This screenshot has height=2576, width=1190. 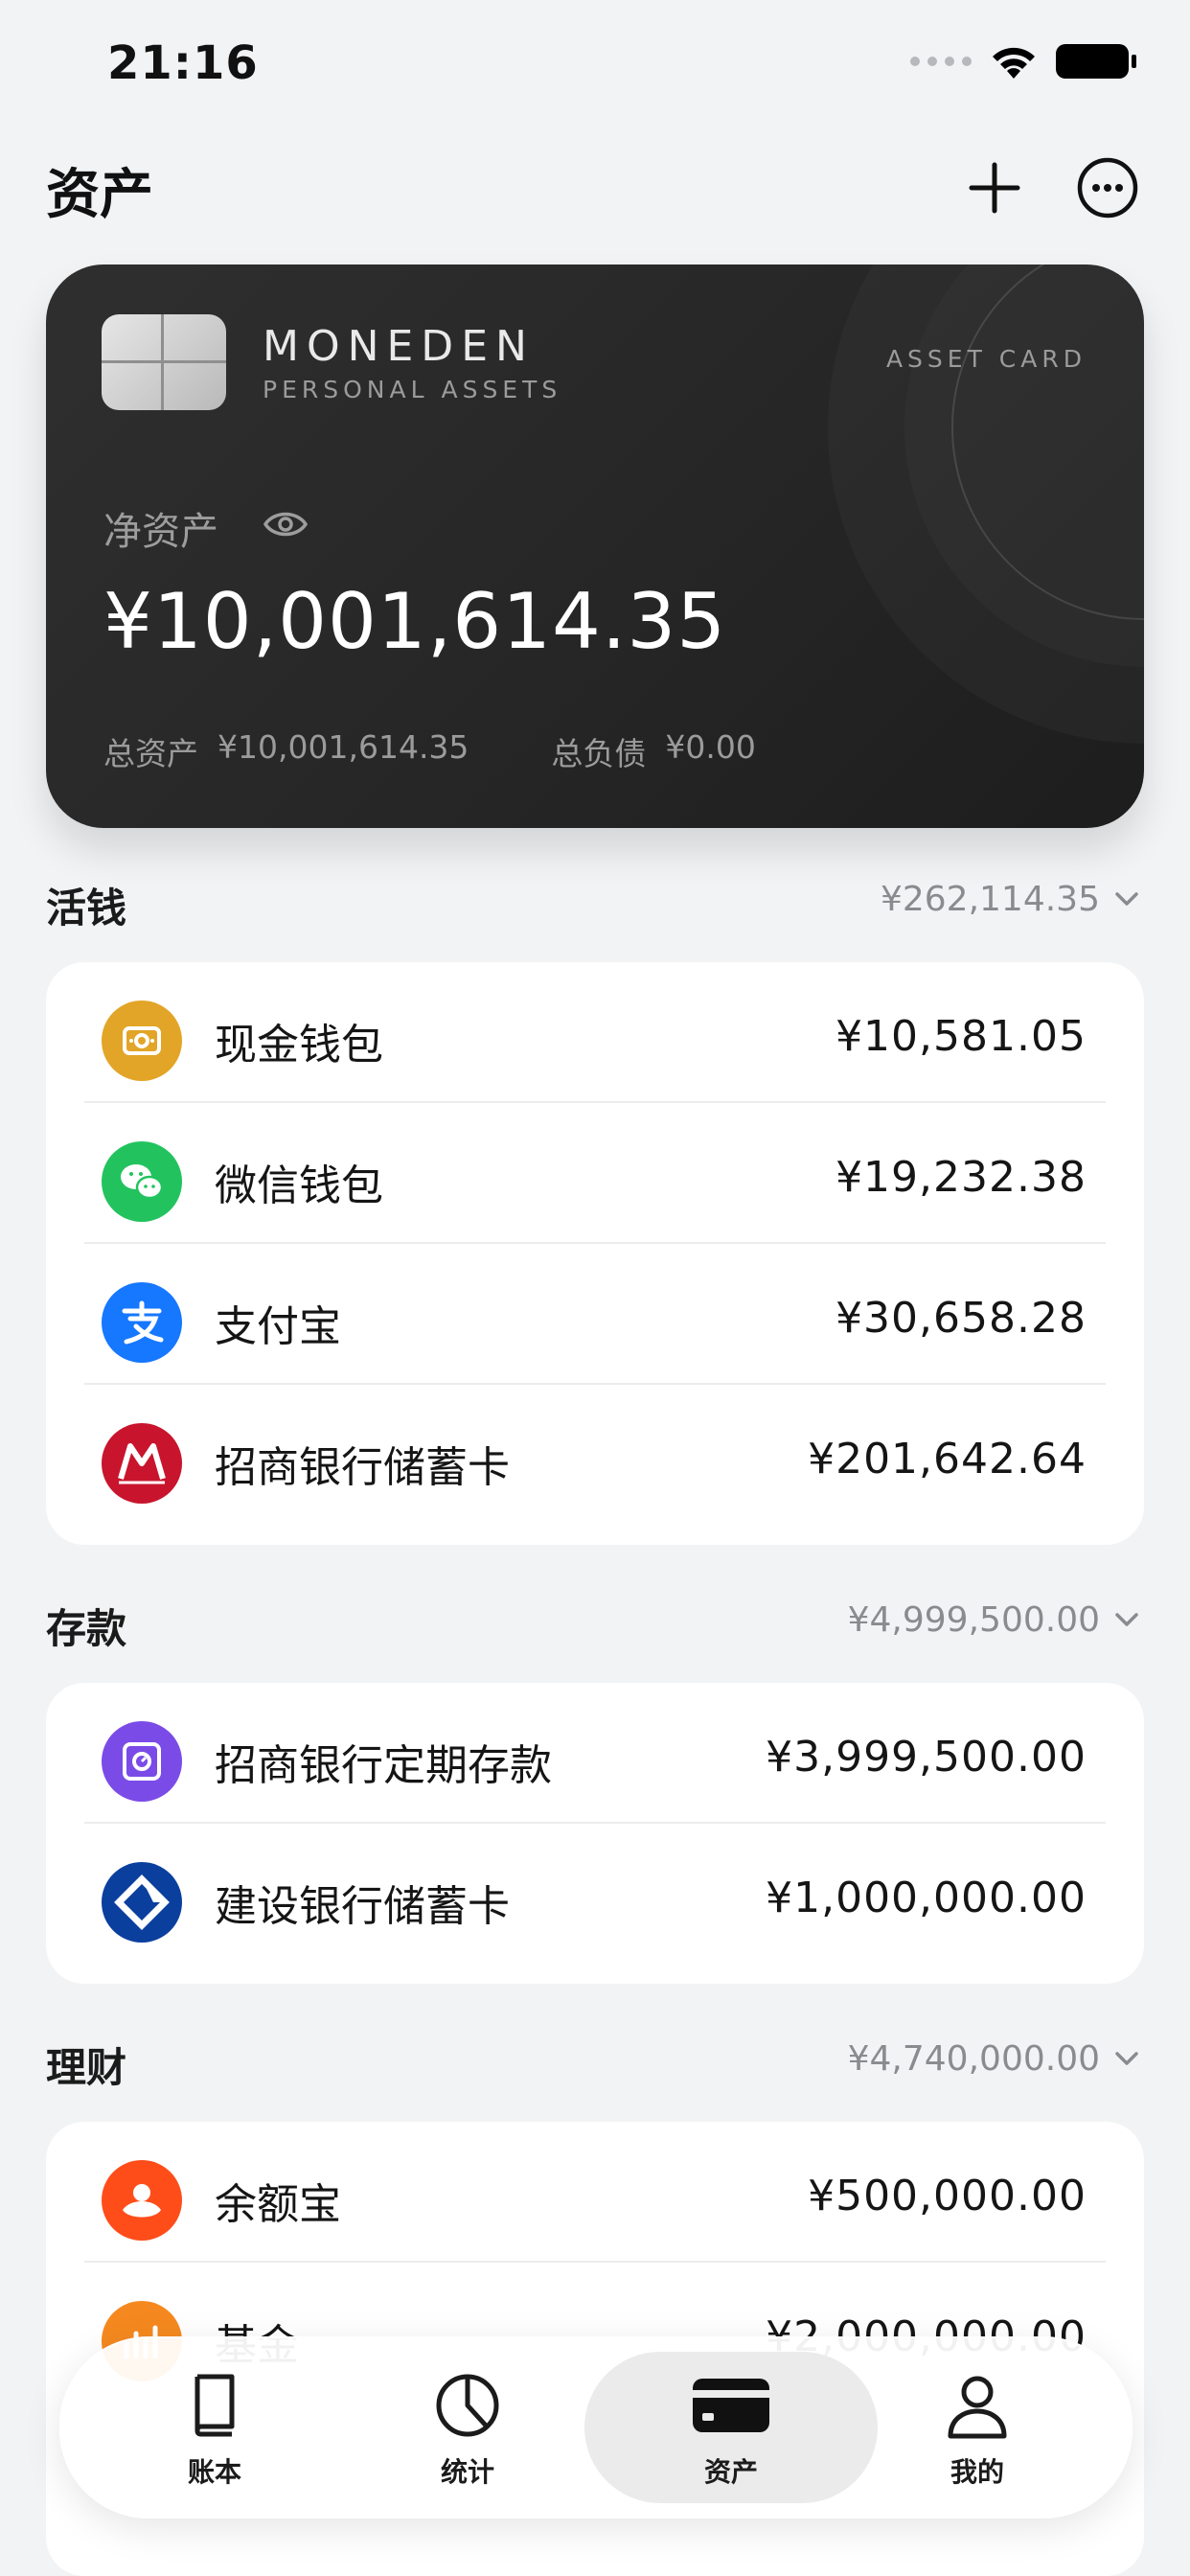 What do you see at coordinates (343, 747) in the screenshot?
I see `total-assets-value: ¥10,001,614.35` at bounding box center [343, 747].